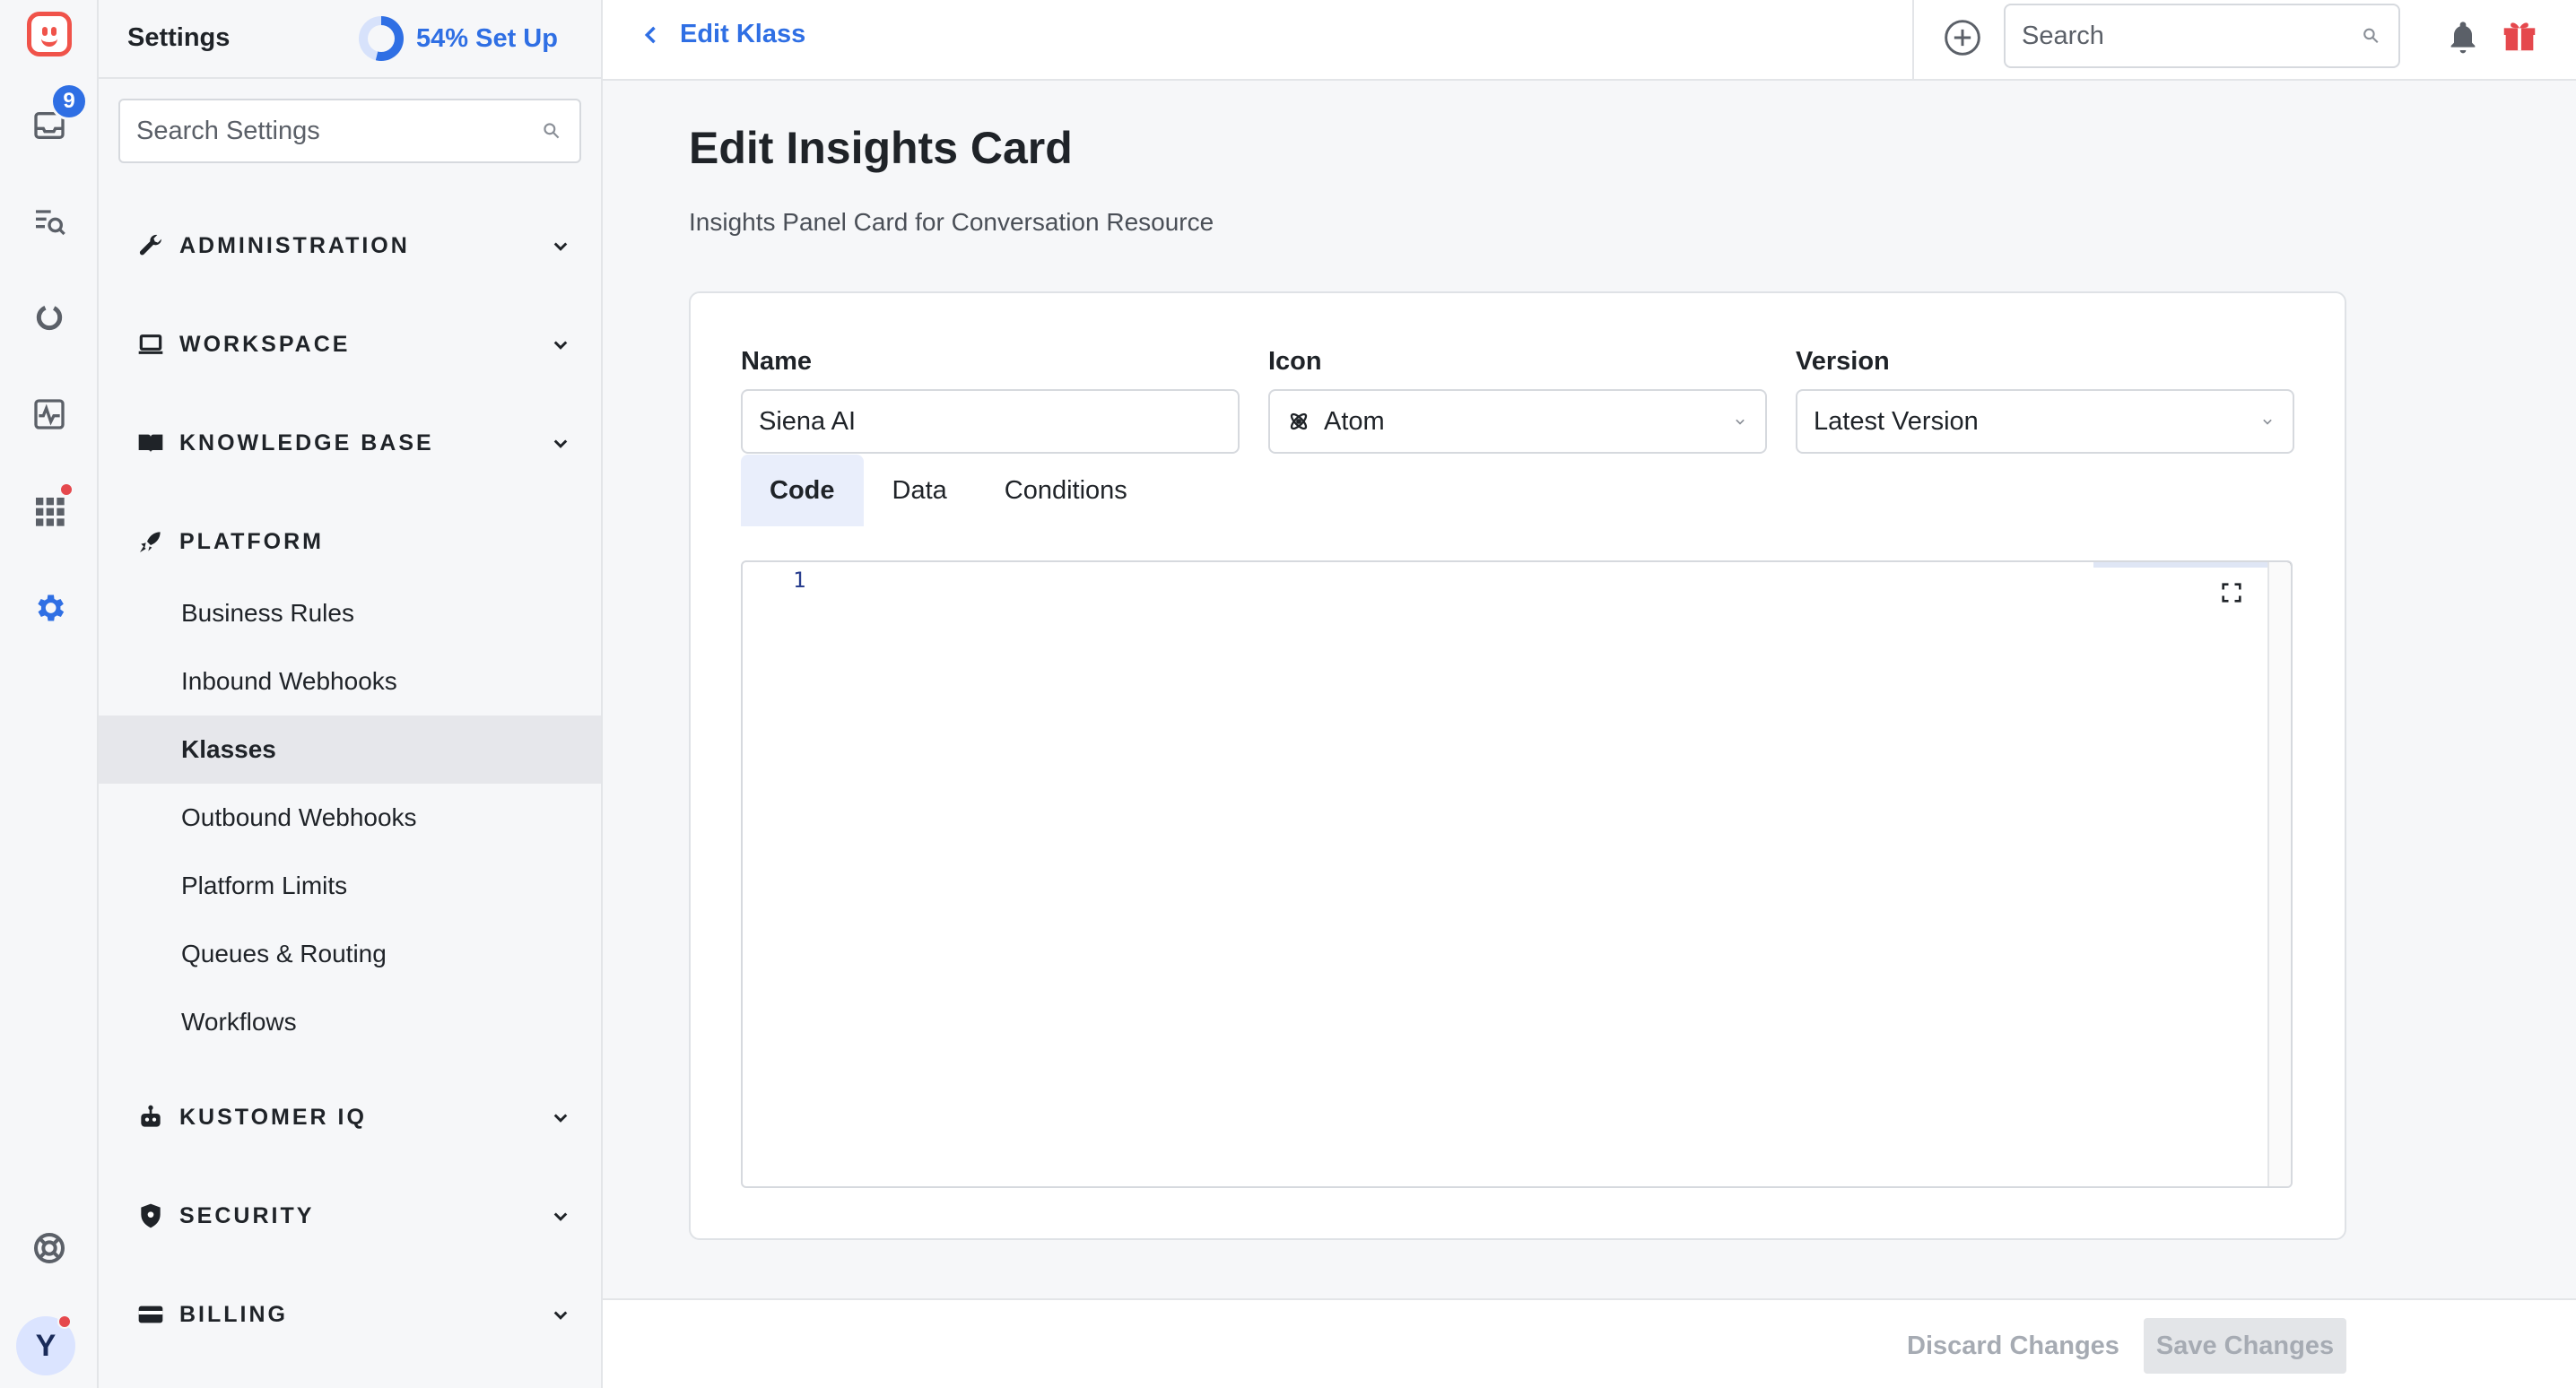  What do you see at coordinates (743, 34) in the screenshot?
I see `back-link-label: Edit Klass` at bounding box center [743, 34].